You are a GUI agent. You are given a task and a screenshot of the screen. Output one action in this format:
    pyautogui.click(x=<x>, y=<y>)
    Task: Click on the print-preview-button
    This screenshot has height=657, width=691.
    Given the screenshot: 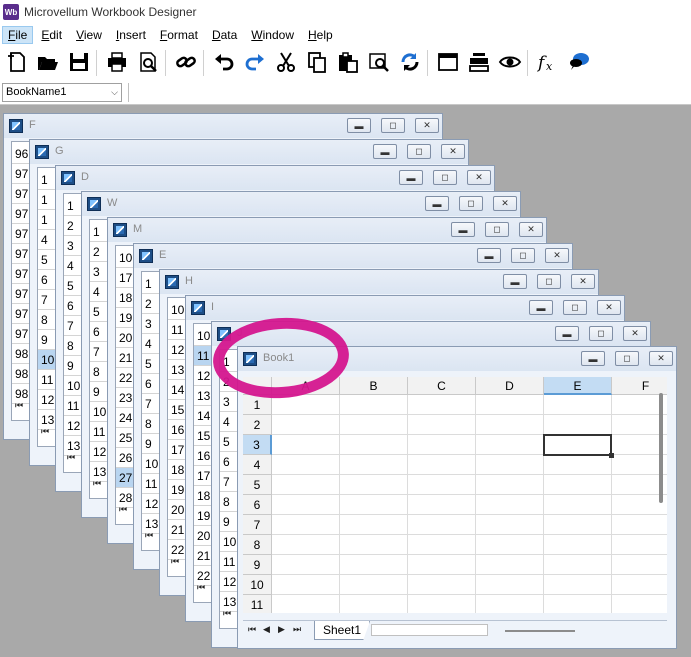 What is the action you would take?
    pyautogui.click(x=148, y=63)
    